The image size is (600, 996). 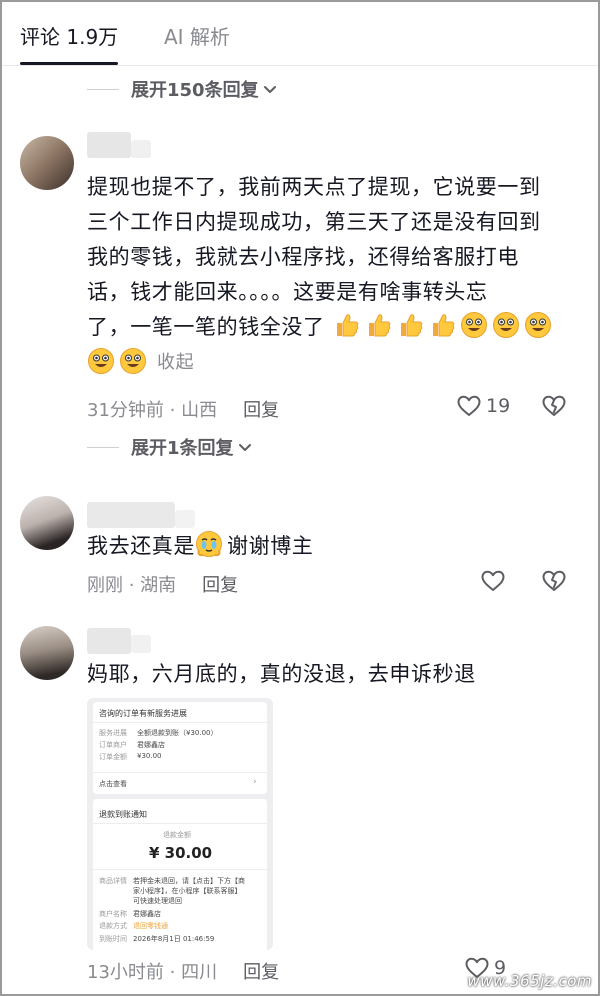 What do you see at coordinates (113, 926) in the screenshot?
I see `field-label: 退款方式` at bounding box center [113, 926].